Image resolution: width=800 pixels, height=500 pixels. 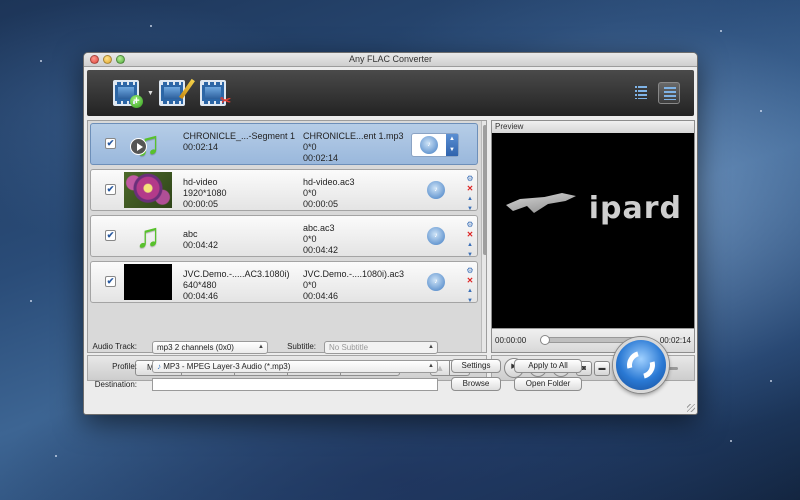 I want to click on preview-label: Preview, so click(x=593, y=127).